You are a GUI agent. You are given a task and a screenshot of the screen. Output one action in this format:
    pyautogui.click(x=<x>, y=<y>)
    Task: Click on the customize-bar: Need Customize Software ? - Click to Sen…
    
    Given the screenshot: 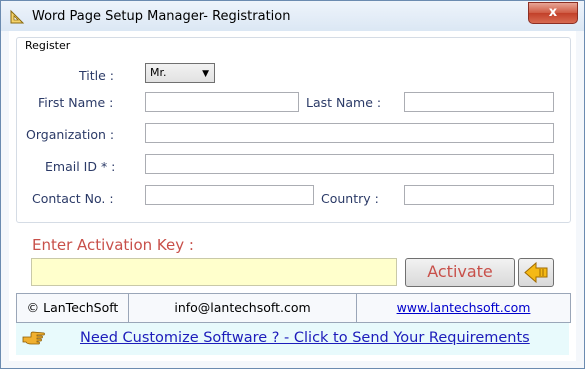 What is the action you would take?
    pyautogui.click(x=292, y=339)
    